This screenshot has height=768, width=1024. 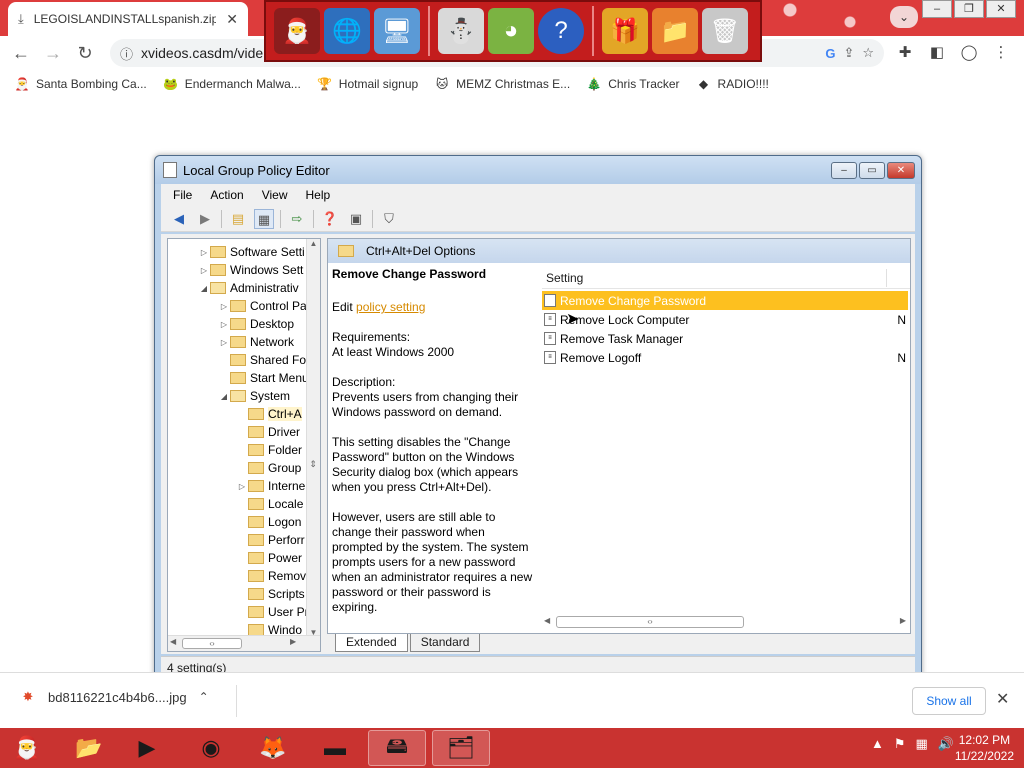 I want to click on scroll-left-arrow-icon: ◀, so click(x=173, y=641).